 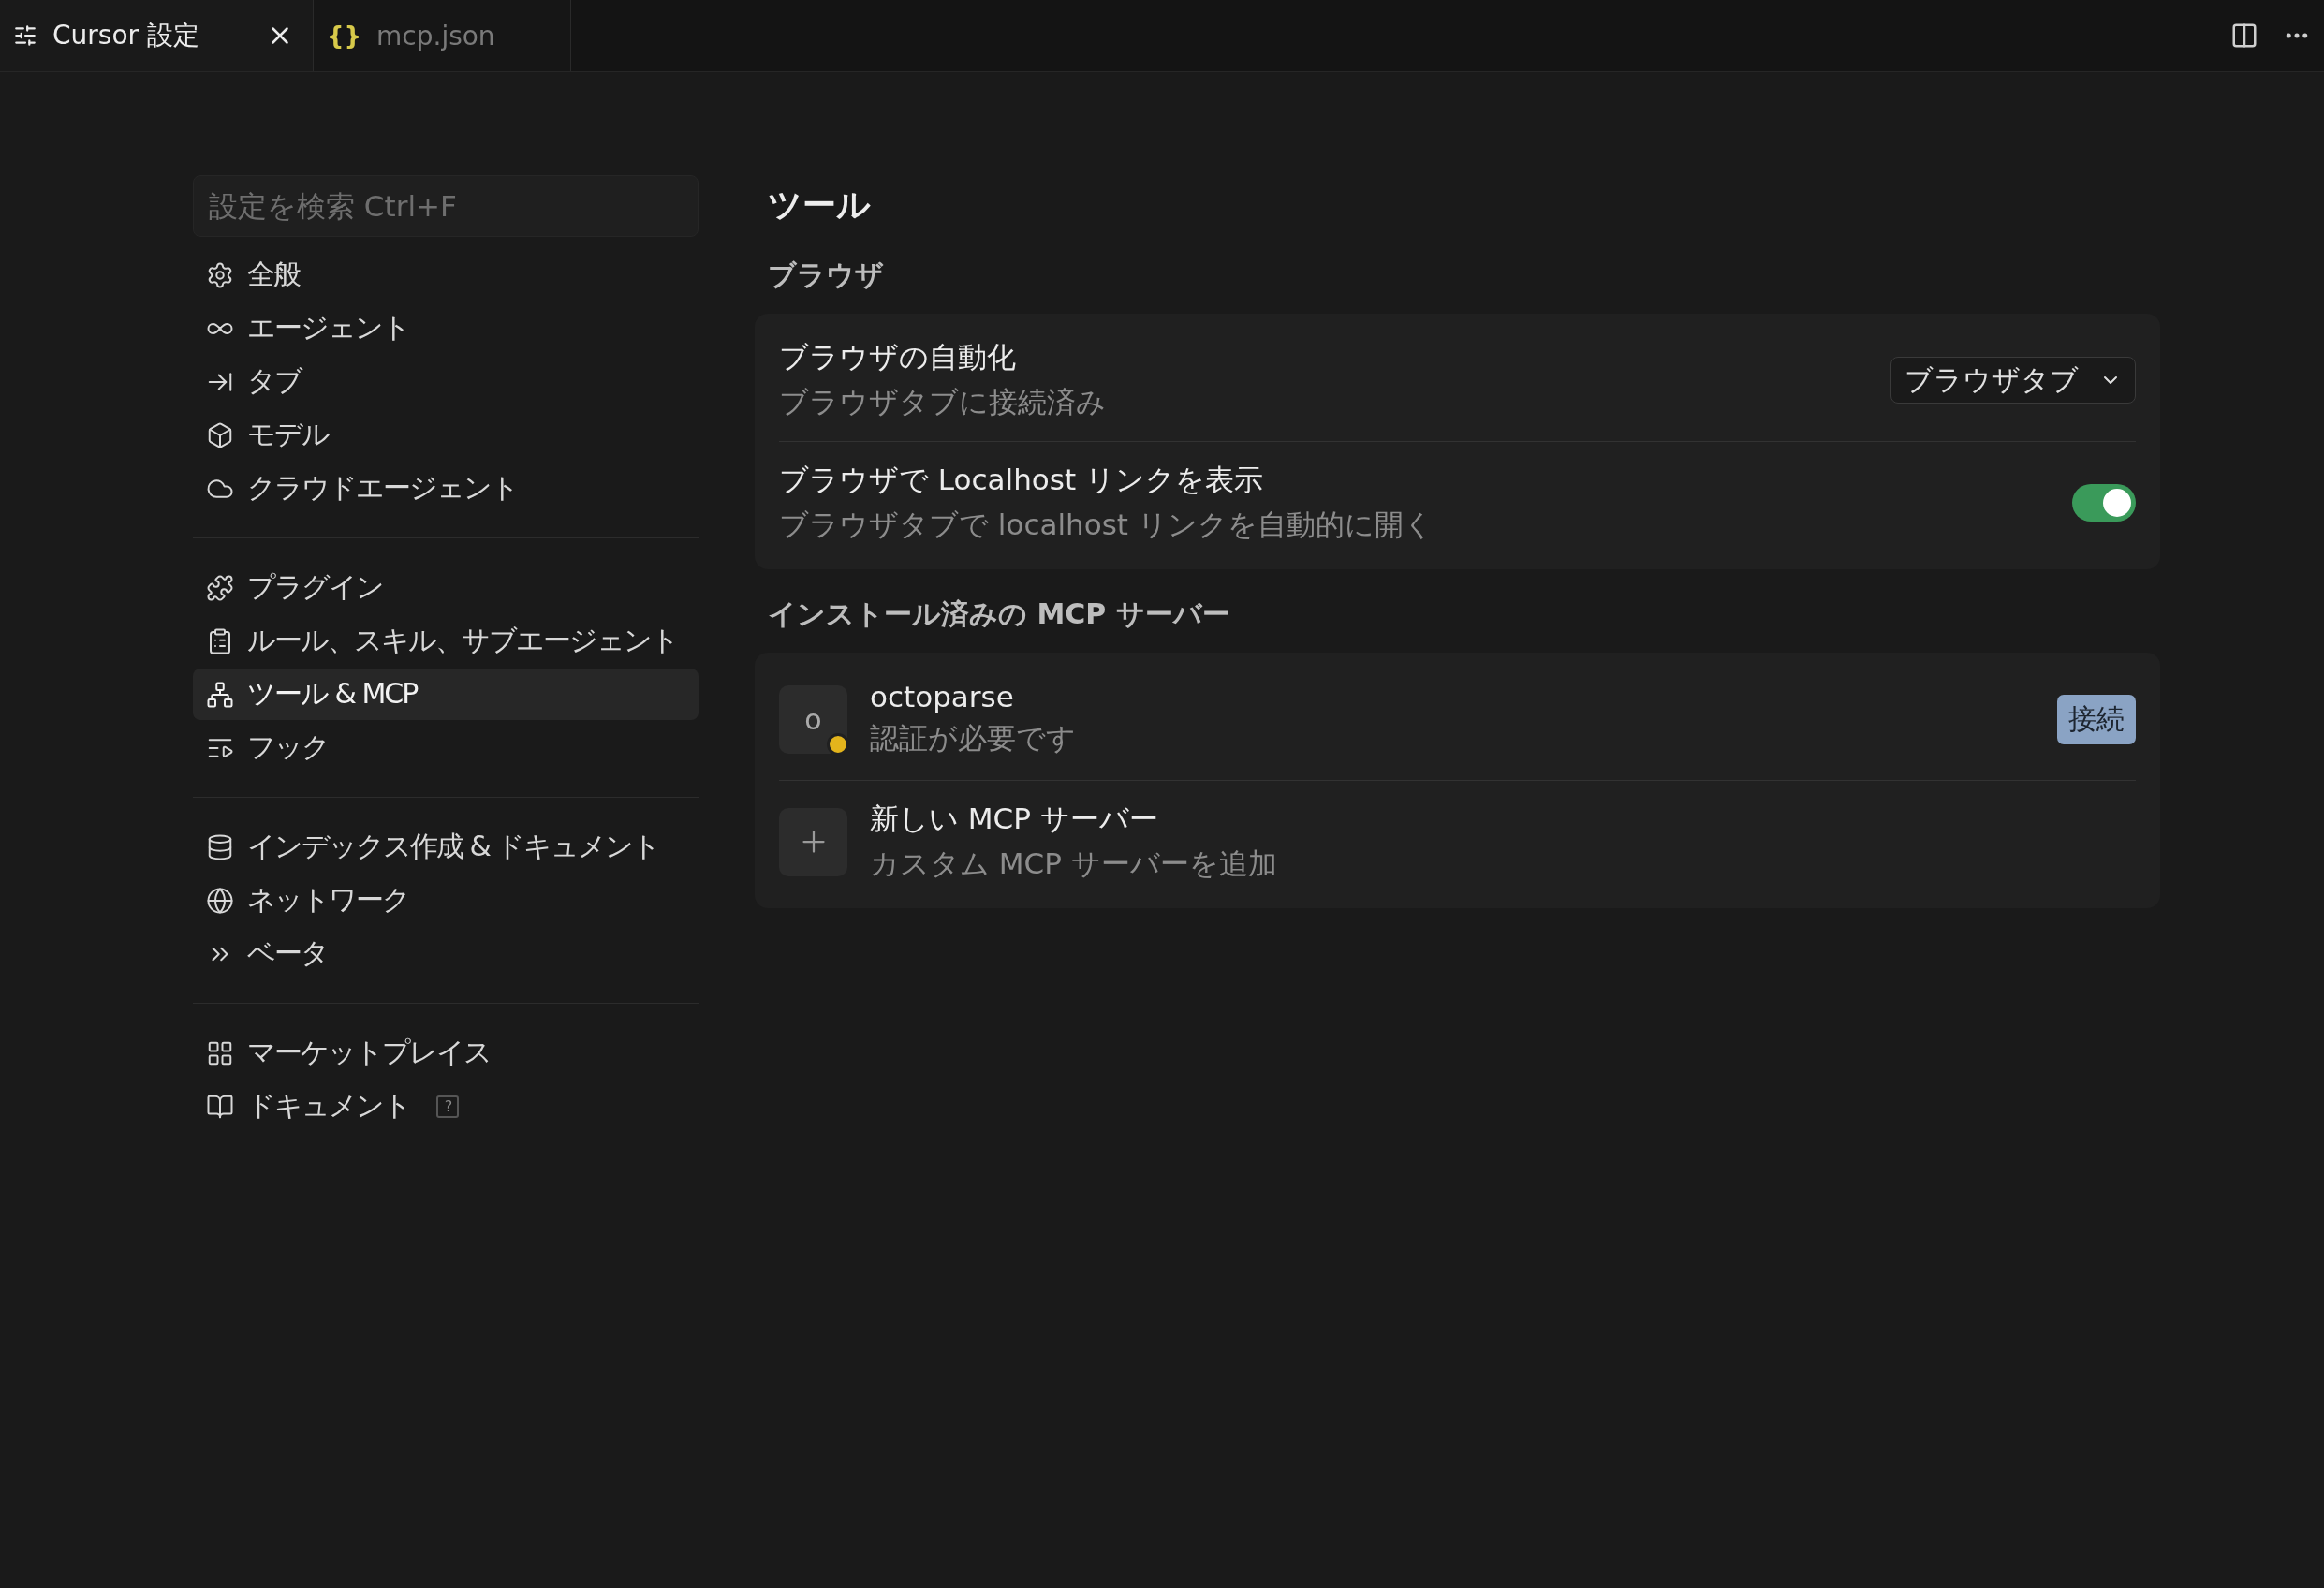 What do you see at coordinates (813, 719) in the screenshot?
I see `server-avatar: o` at bounding box center [813, 719].